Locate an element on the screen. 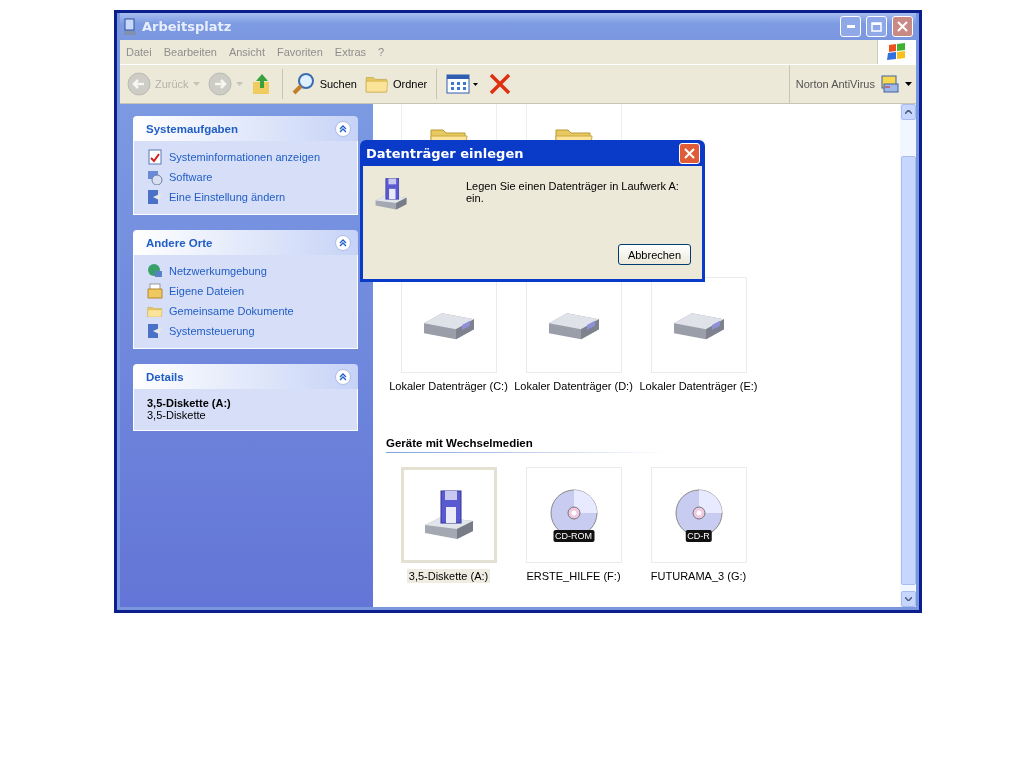 The width and height of the screenshot is (1024, 768). views-icon is located at coordinates (463, 84).